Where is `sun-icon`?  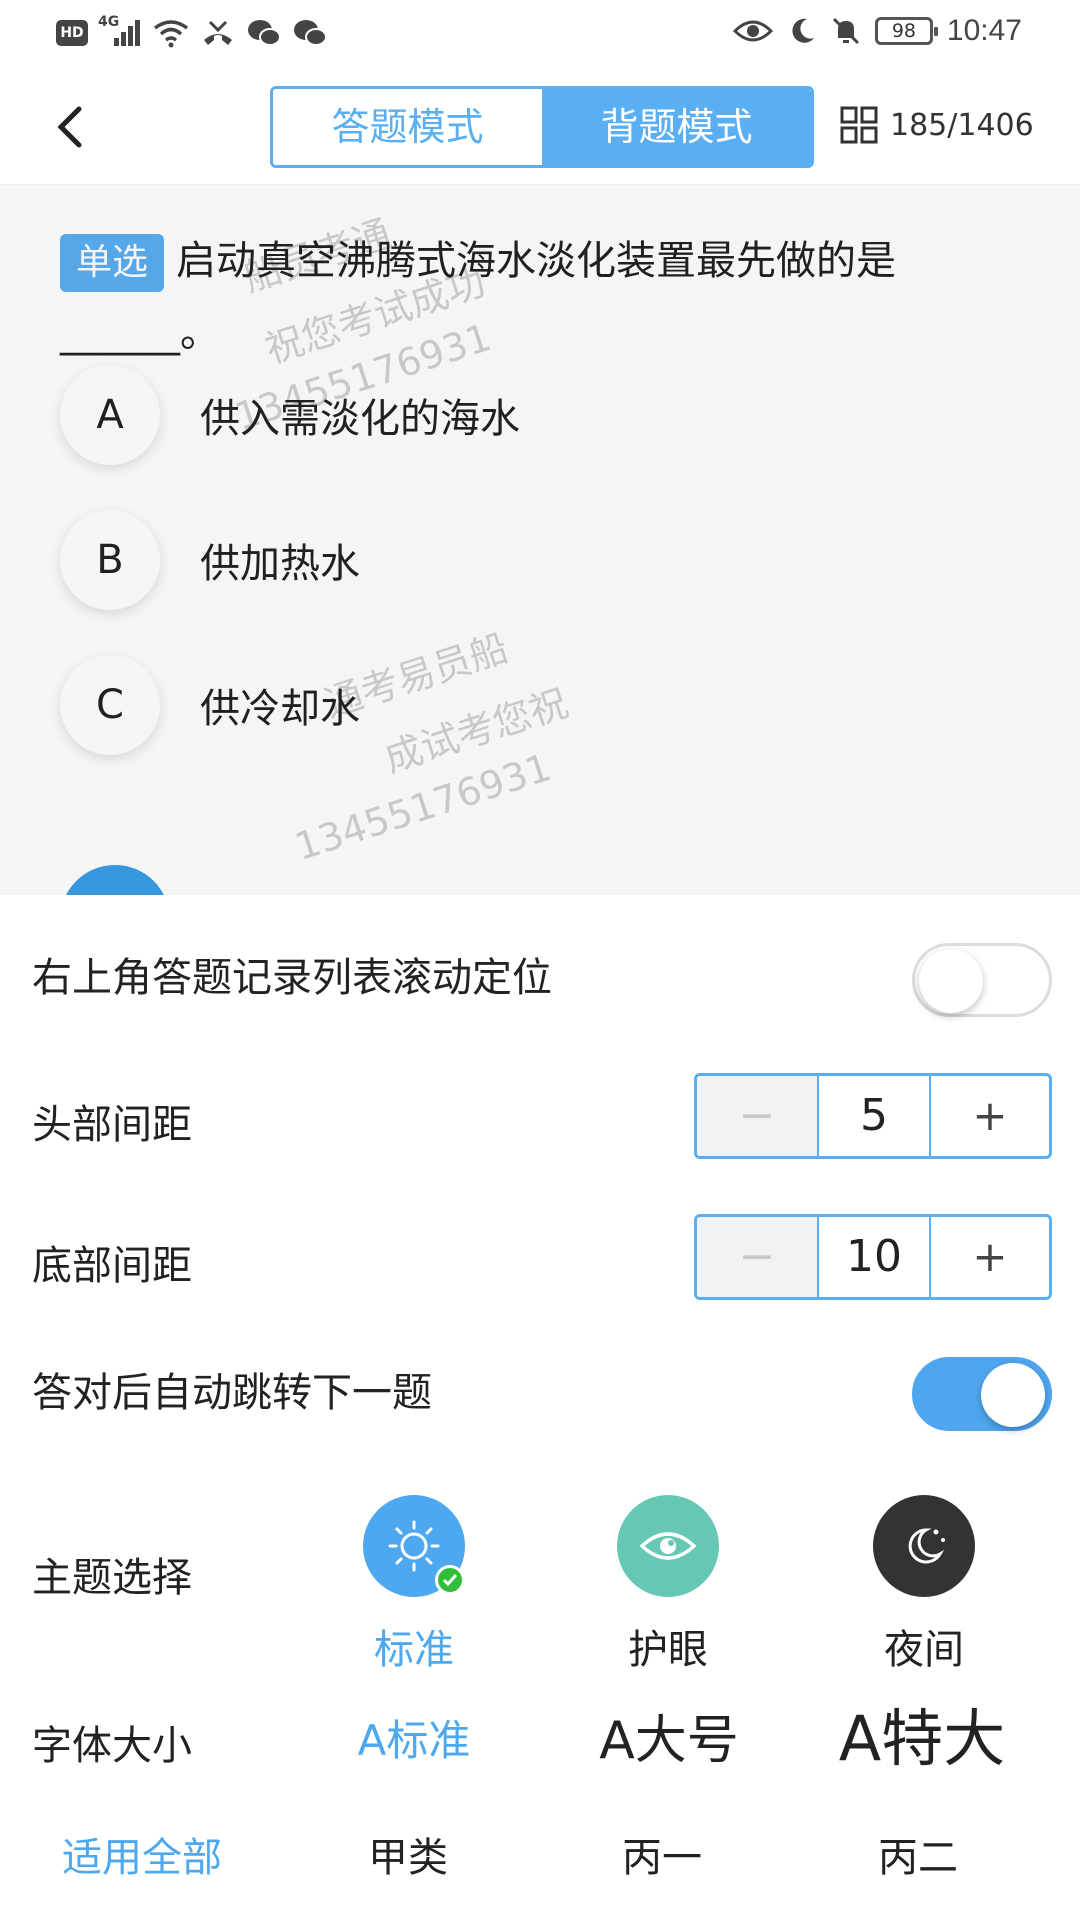 sun-icon is located at coordinates (414, 1546).